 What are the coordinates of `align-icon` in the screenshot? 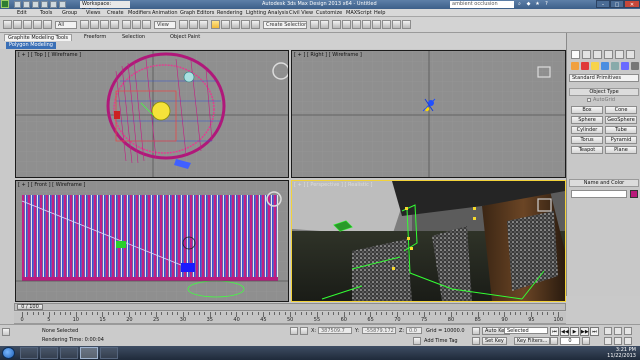 It's located at (324, 24).